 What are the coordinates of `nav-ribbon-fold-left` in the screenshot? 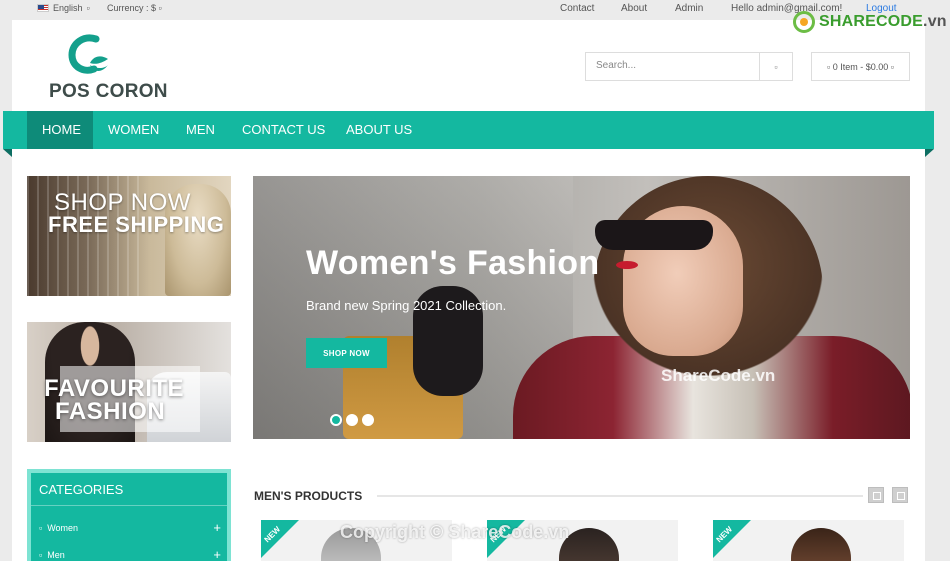 It's located at (7, 153).